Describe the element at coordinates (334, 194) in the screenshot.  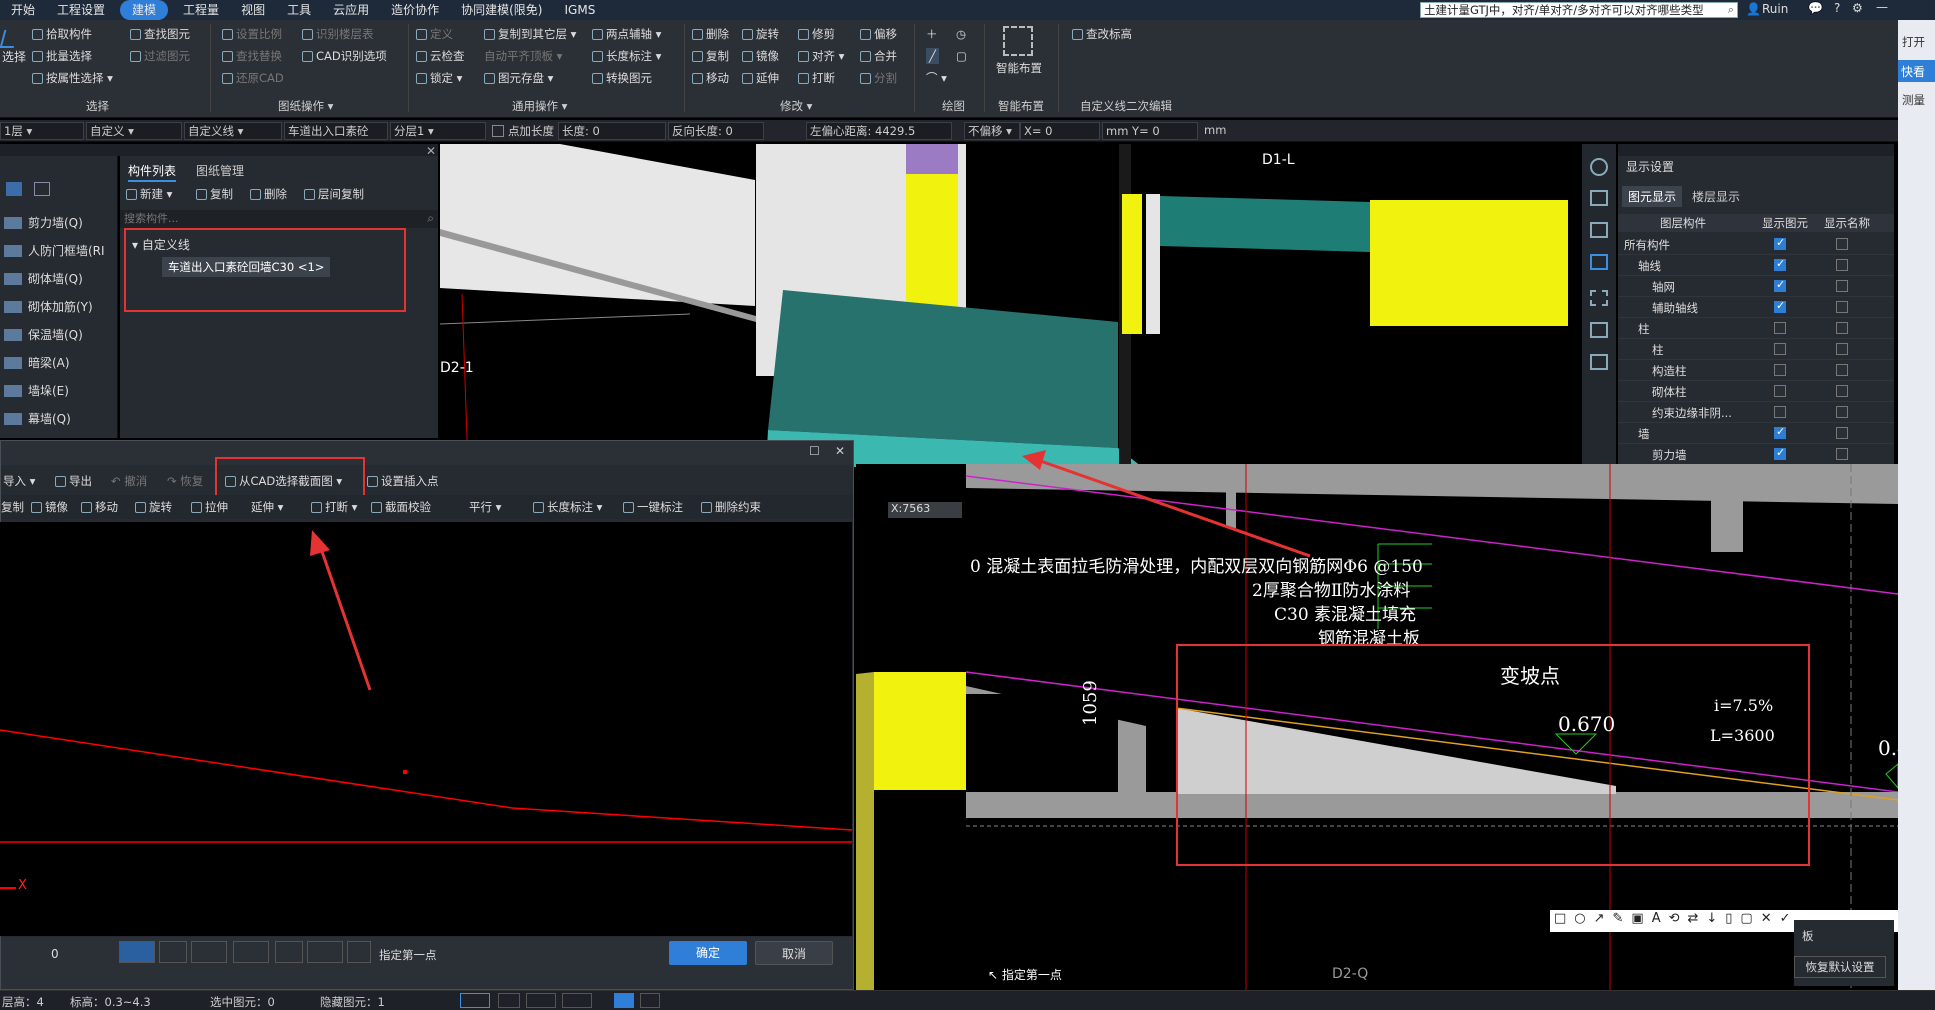
I see `floor-copy-button: 层间复制` at that location.